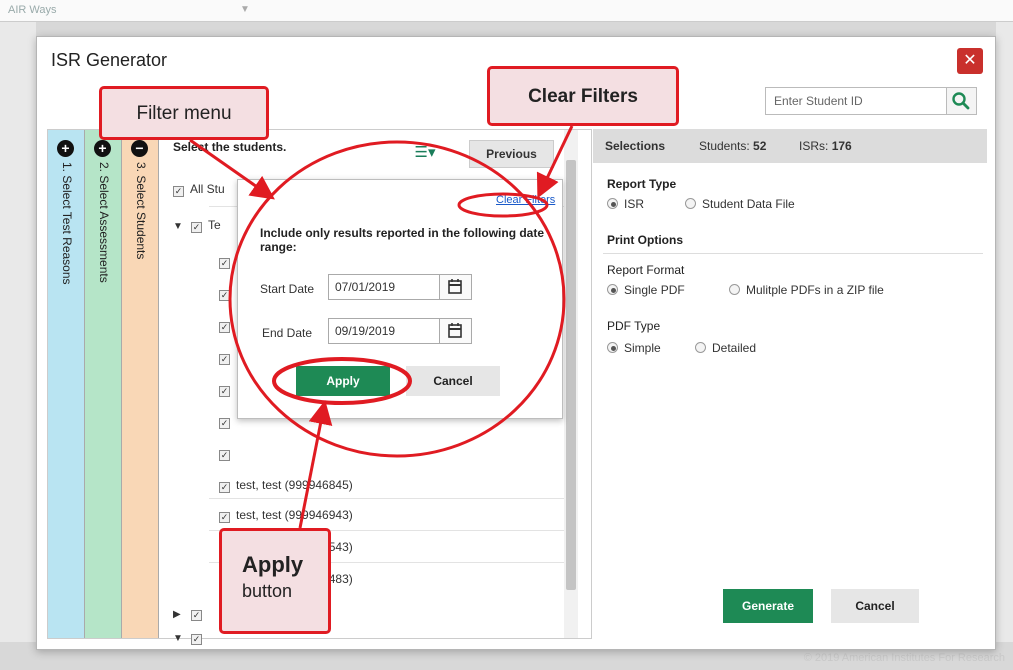  What do you see at coordinates (453, 381) in the screenshot?
I see `cancel-filter-button: Cancel` at bounding box center [453, 381].